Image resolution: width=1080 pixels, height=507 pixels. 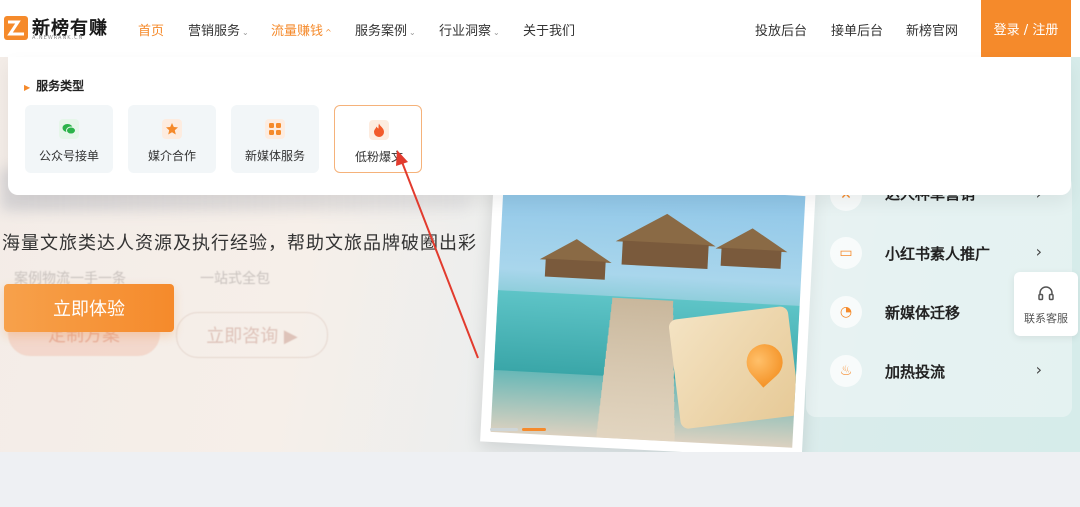 What do you see at coordinates (58, 38) in the screenshot?
I see `logo-subtext: A.NEWRANK.CN` at bounding box center [58, 38].